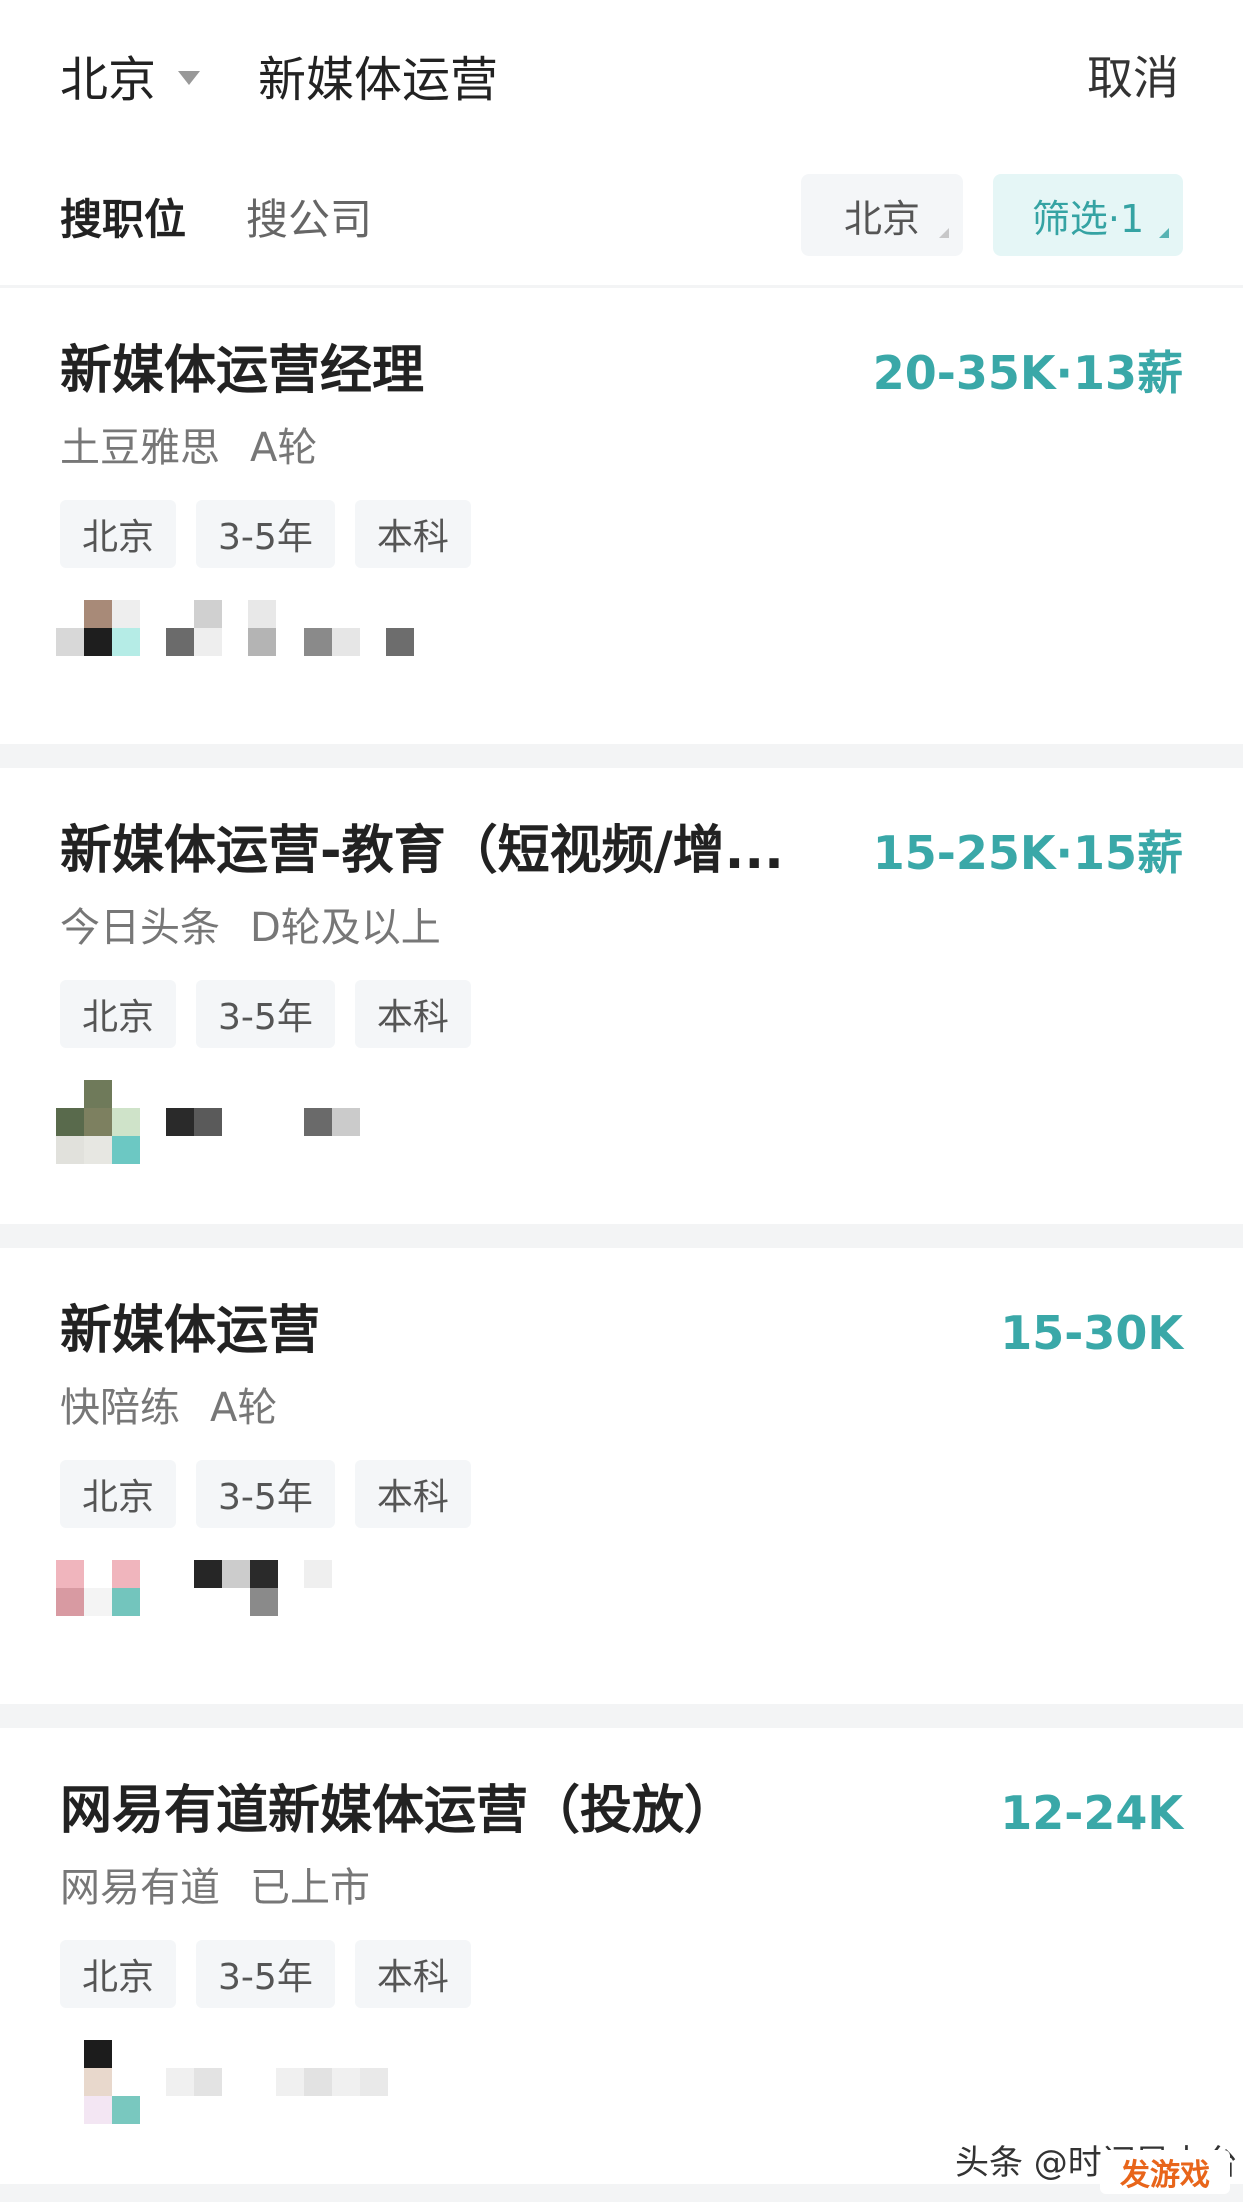 The width and height of the screenshot is (1243, 2202). I want to click on search-header: 北京 取消 搜职位 搜公司 北京 筛选·1, so click(621, 142).